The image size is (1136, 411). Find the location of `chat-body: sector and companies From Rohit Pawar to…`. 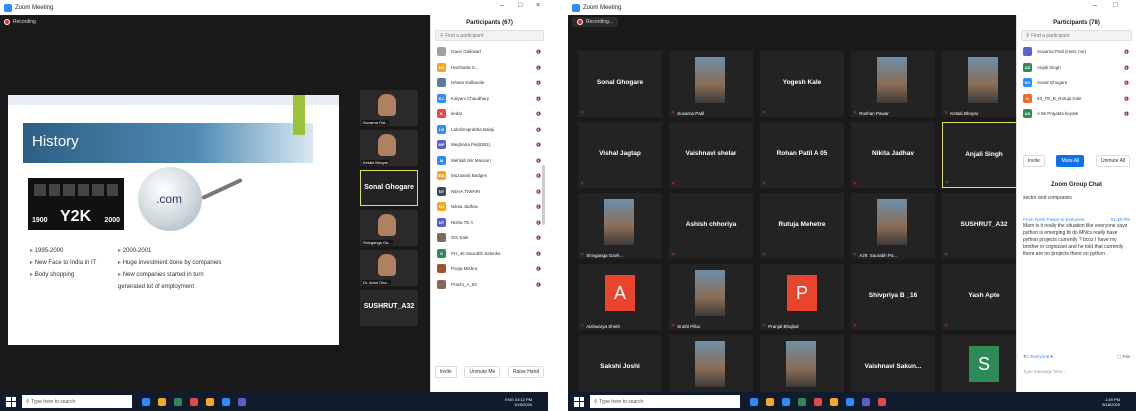

chat-body: sector and companies From Rohit Pawar to… is located at coordinates (1076, 226).